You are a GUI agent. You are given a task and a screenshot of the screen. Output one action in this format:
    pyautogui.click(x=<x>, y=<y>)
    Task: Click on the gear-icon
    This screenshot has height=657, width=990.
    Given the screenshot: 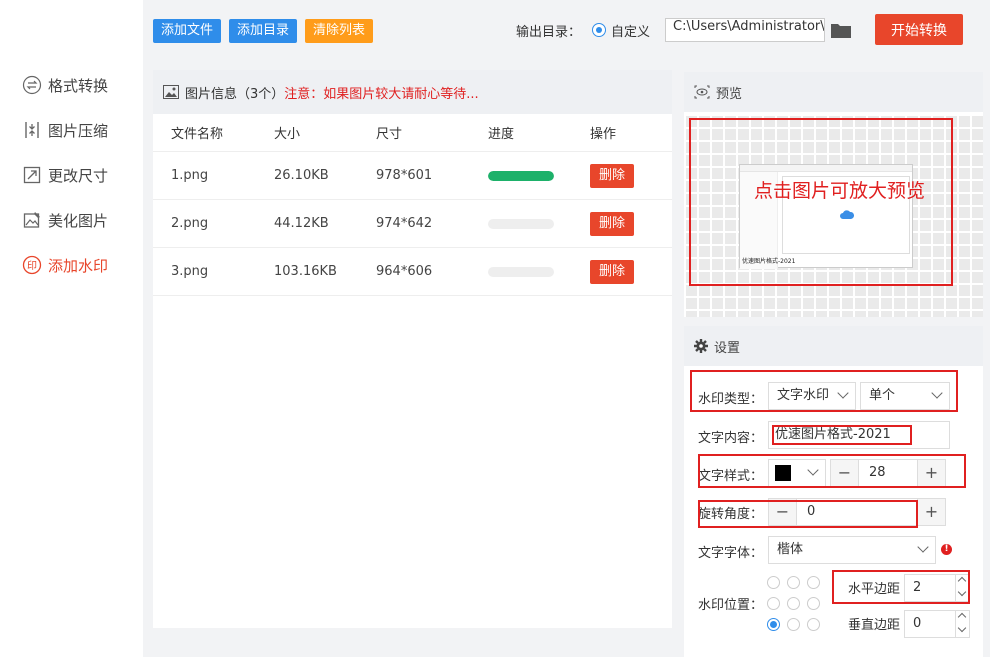 What is the action you would take?
    pyautogui.click(x=701, y=346)
    